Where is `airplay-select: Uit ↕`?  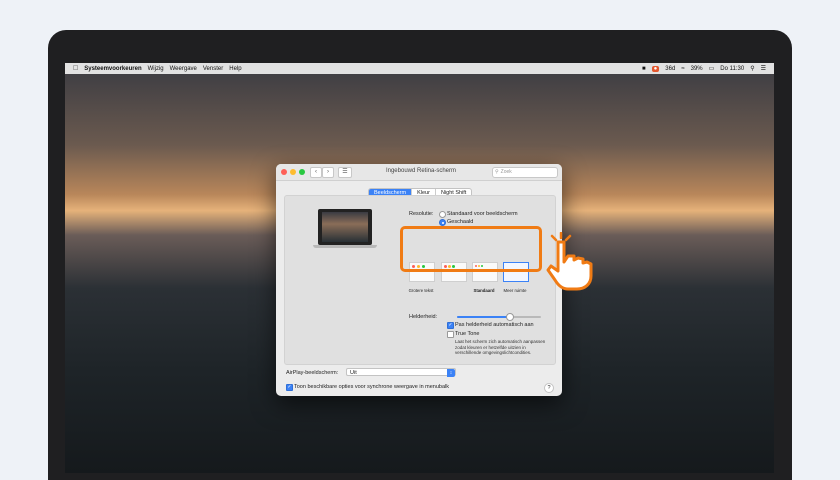 airplay-select: Uit ↕ is located at coordinates (401, 372).